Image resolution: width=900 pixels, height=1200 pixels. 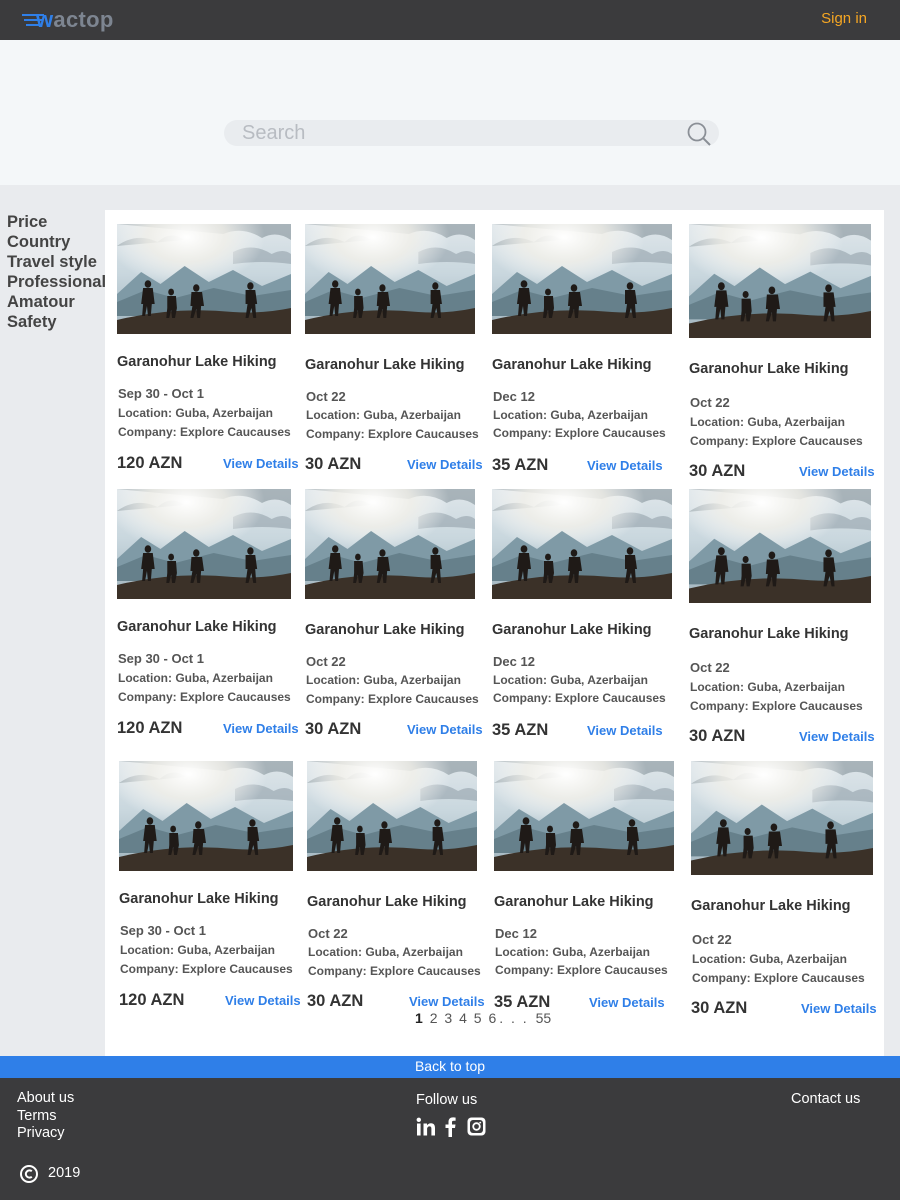 I want to click on page-link: 4, so click(x=463, y=1018).